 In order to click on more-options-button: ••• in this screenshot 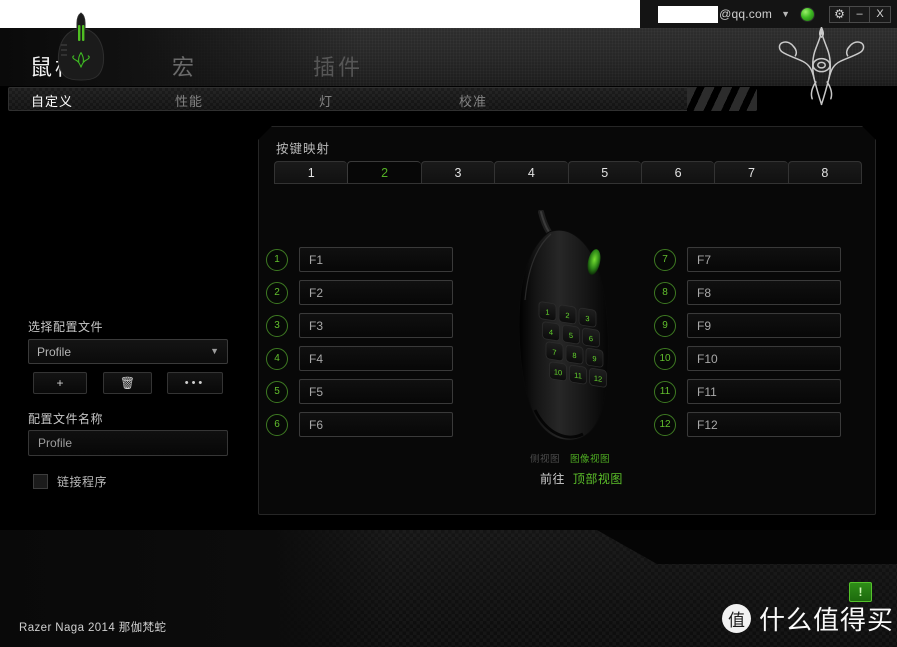, I will do `click(195, 383)`.